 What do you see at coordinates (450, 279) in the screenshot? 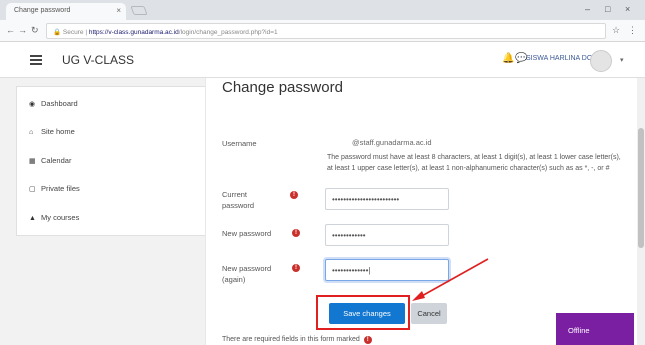
I see `annotation-arrow-icon` at bounding box center [450, 279].